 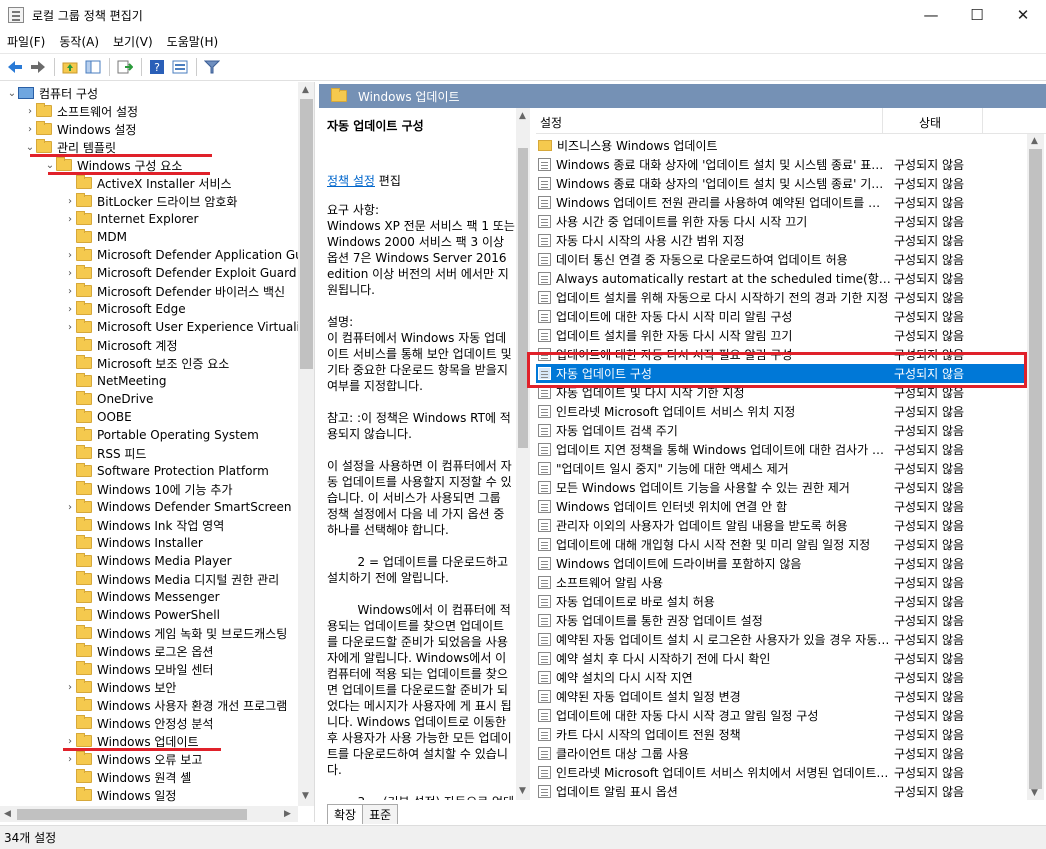 I want to click on tree-item: MDM, so click(x=95, y=237).